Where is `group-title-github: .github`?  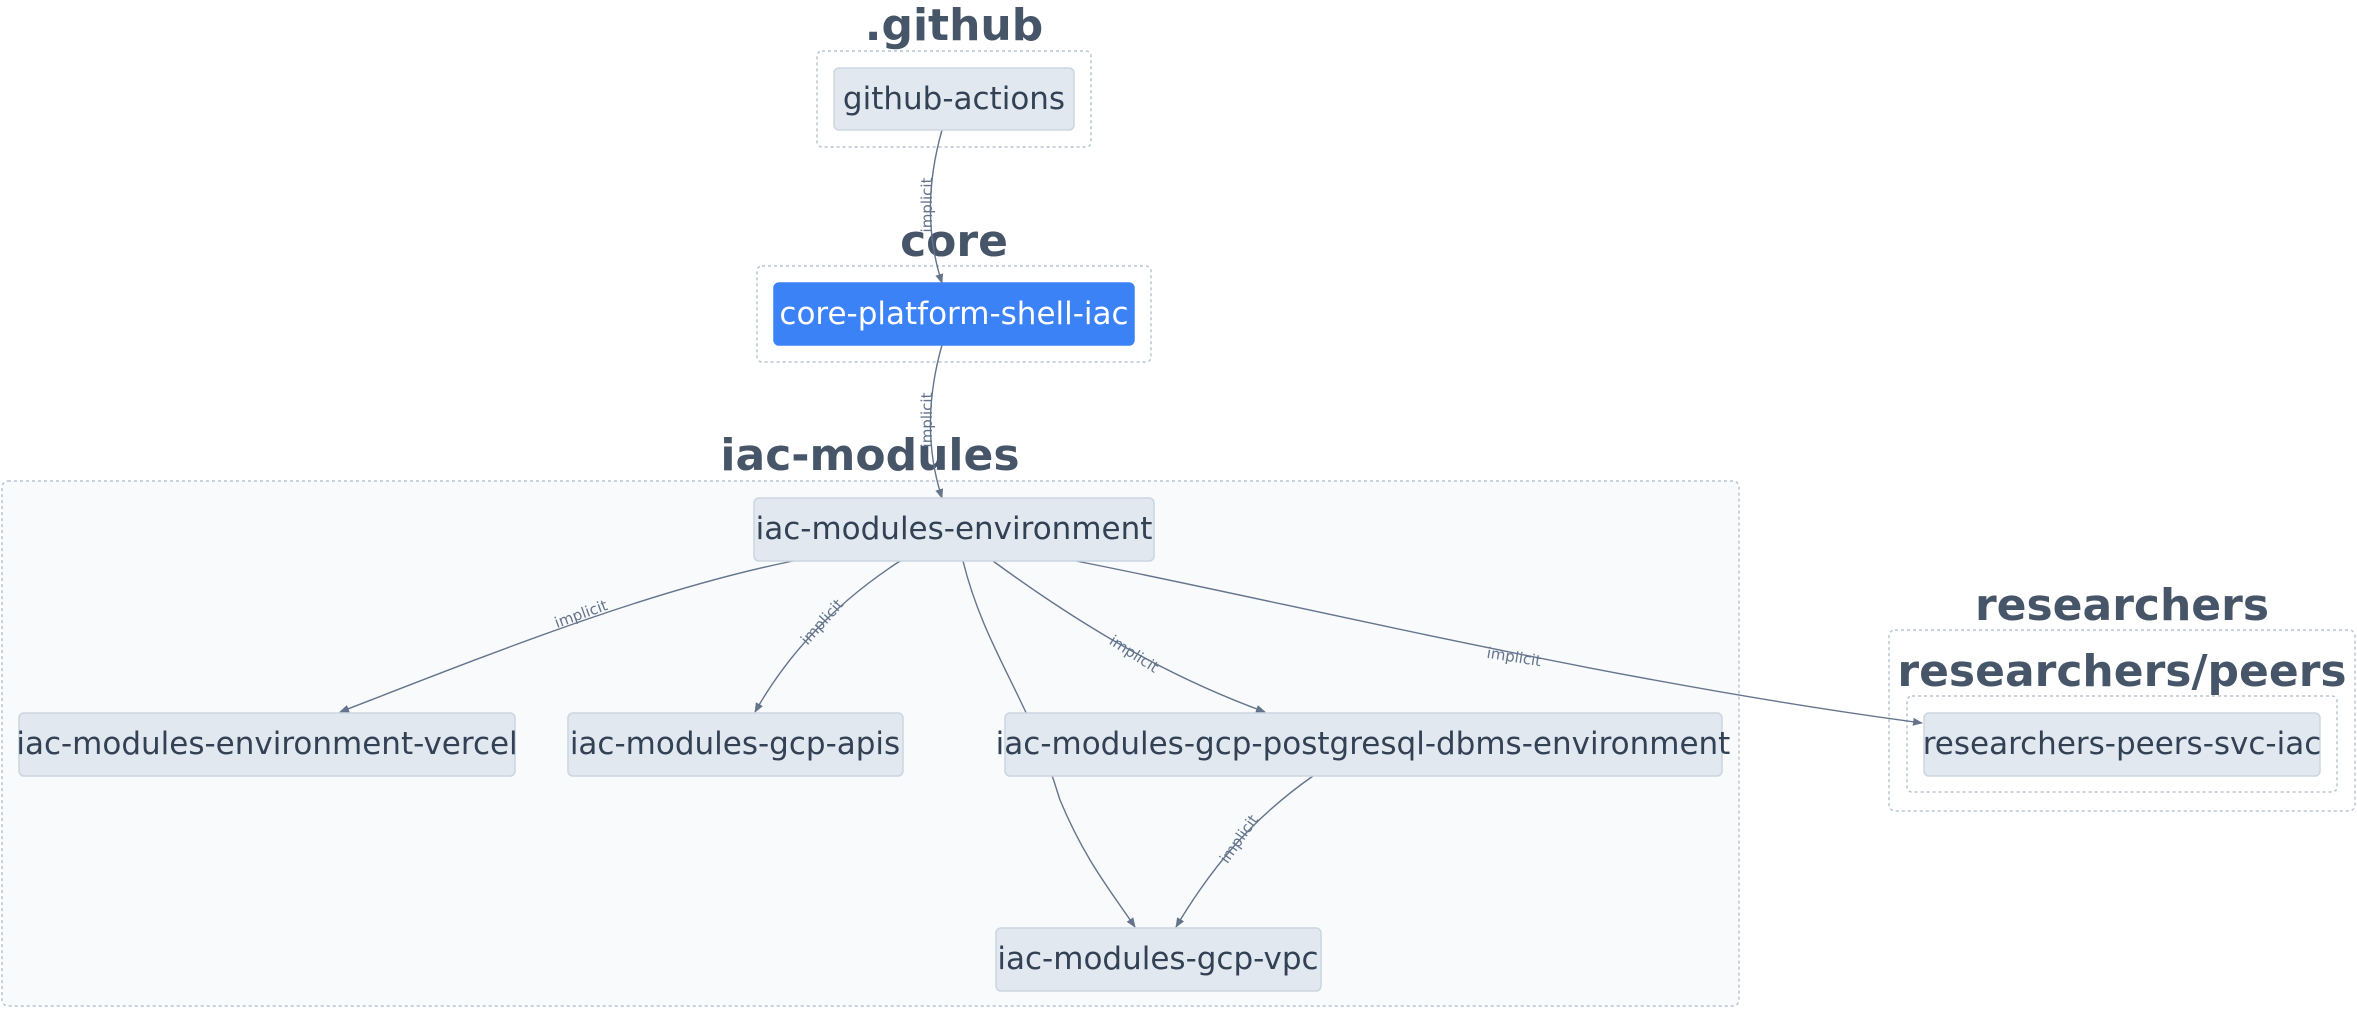 group-title-github: .github is located at coordinates (954, 25).